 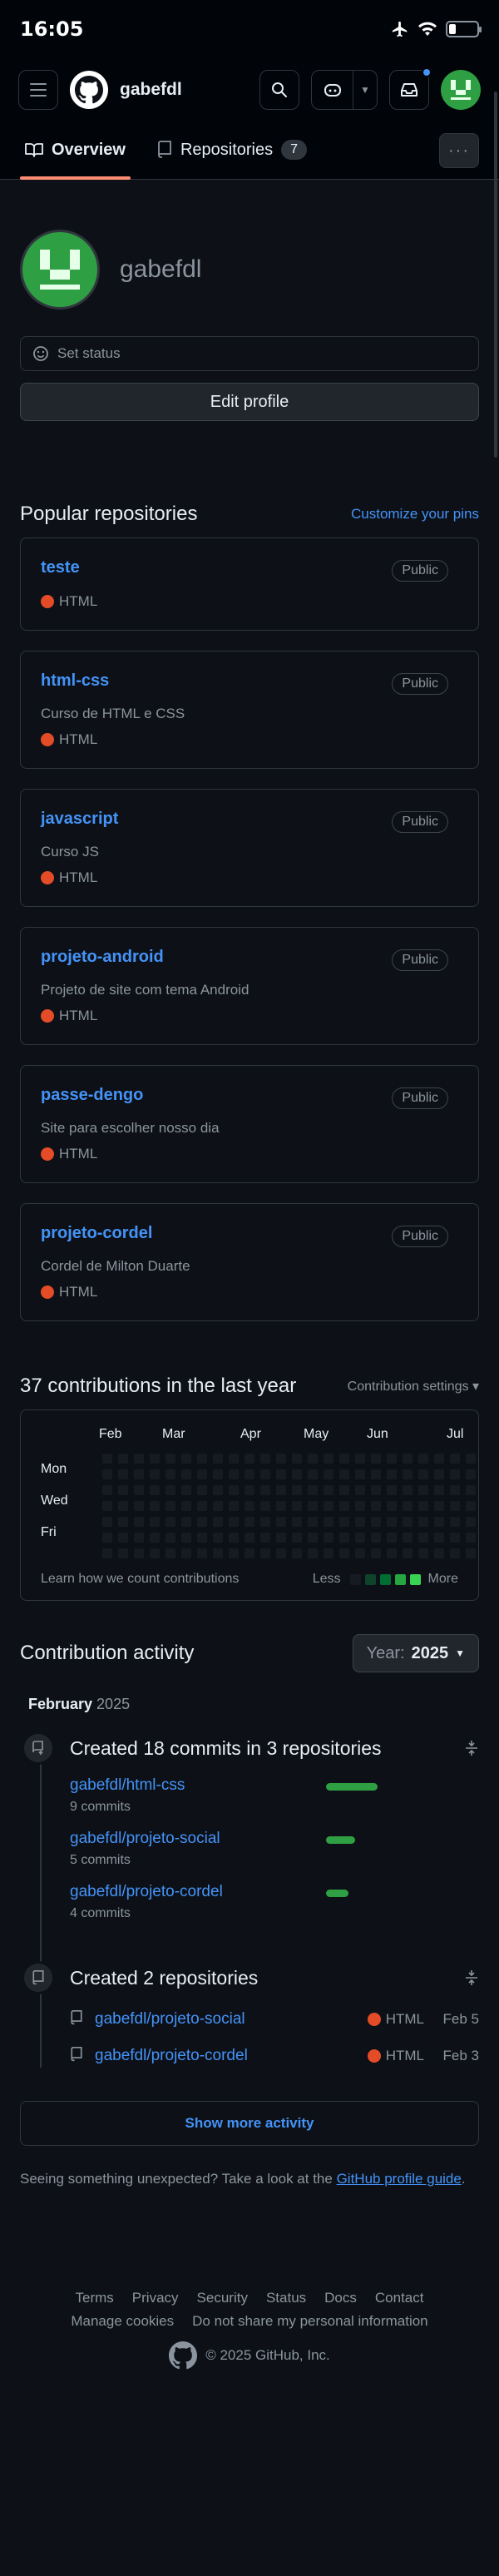 What do you see at coordinates (365, 90) in the screenshot?
I see `chevron-down-icon: ▼` at bounding box center [365, 90].